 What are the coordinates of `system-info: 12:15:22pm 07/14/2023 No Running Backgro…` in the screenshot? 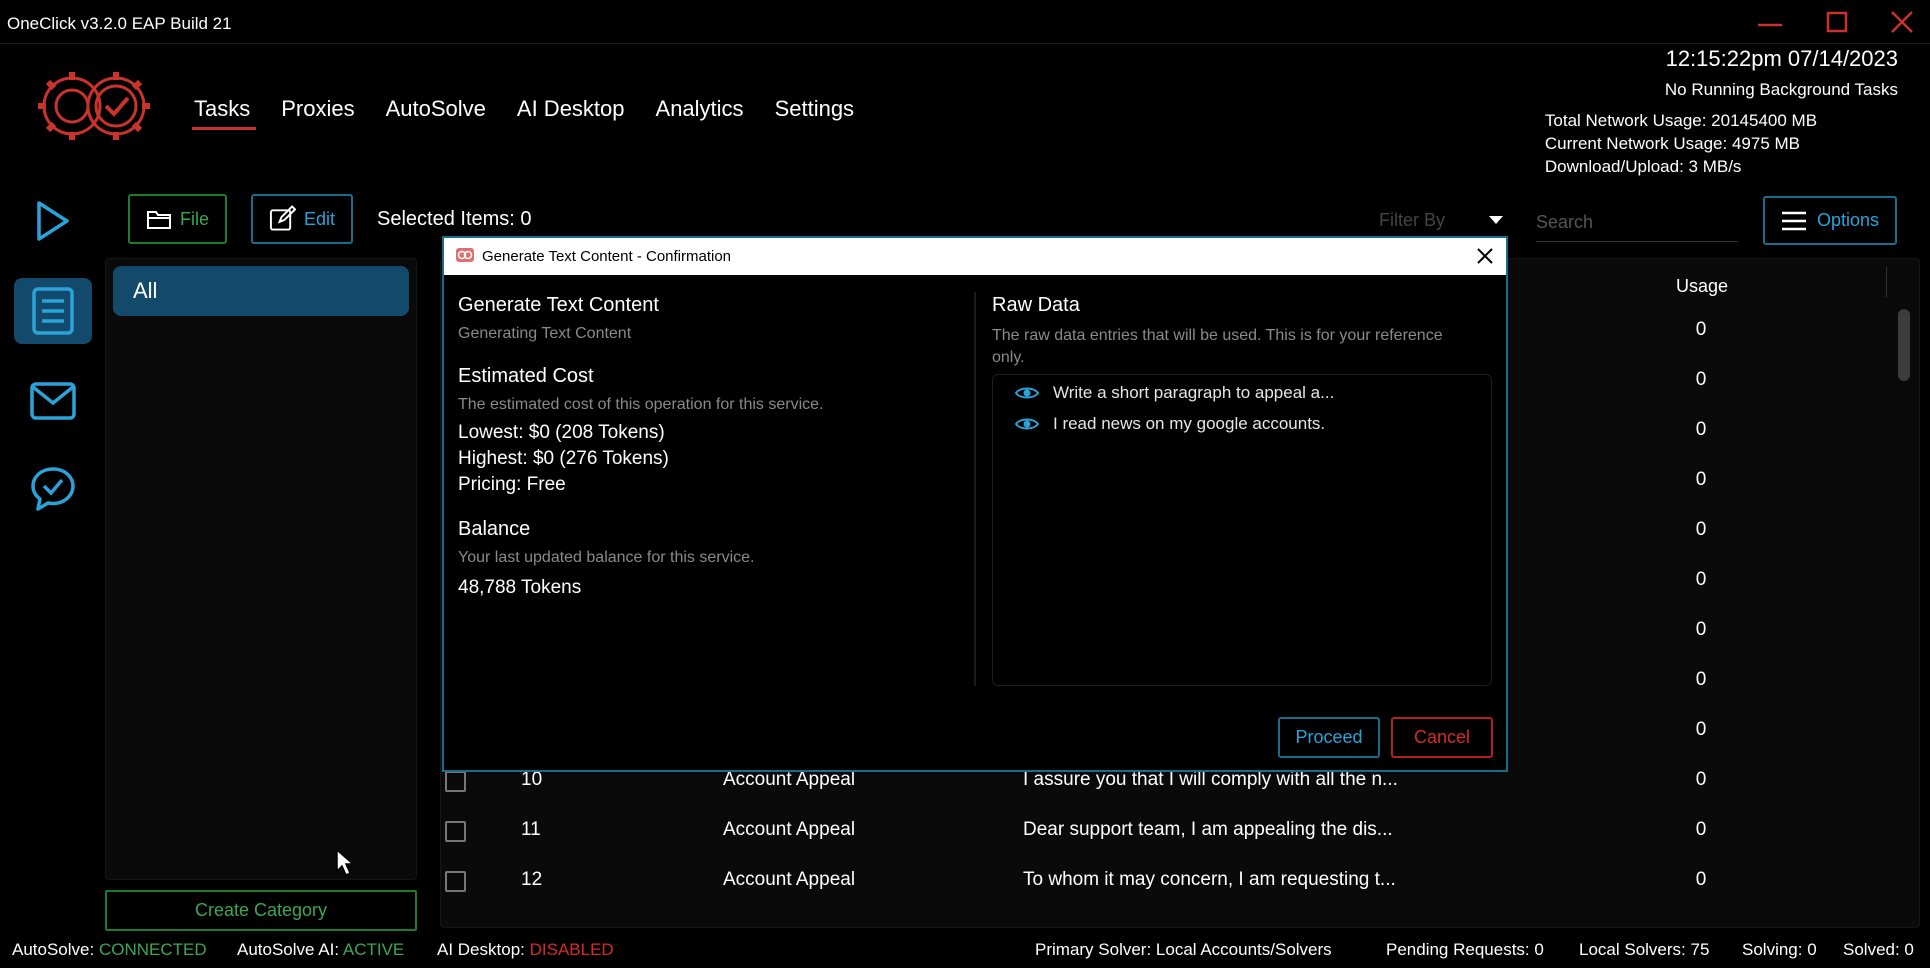 It's located at (1721, 111).